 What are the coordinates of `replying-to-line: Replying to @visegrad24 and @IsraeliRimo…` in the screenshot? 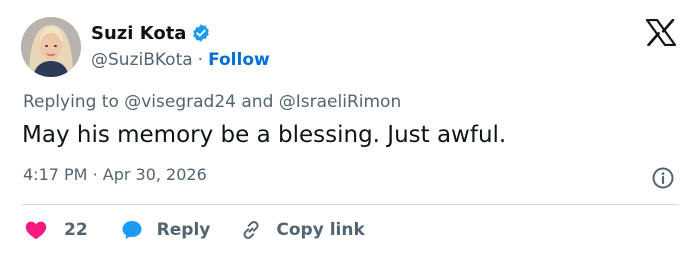 It's located at (212, 102).